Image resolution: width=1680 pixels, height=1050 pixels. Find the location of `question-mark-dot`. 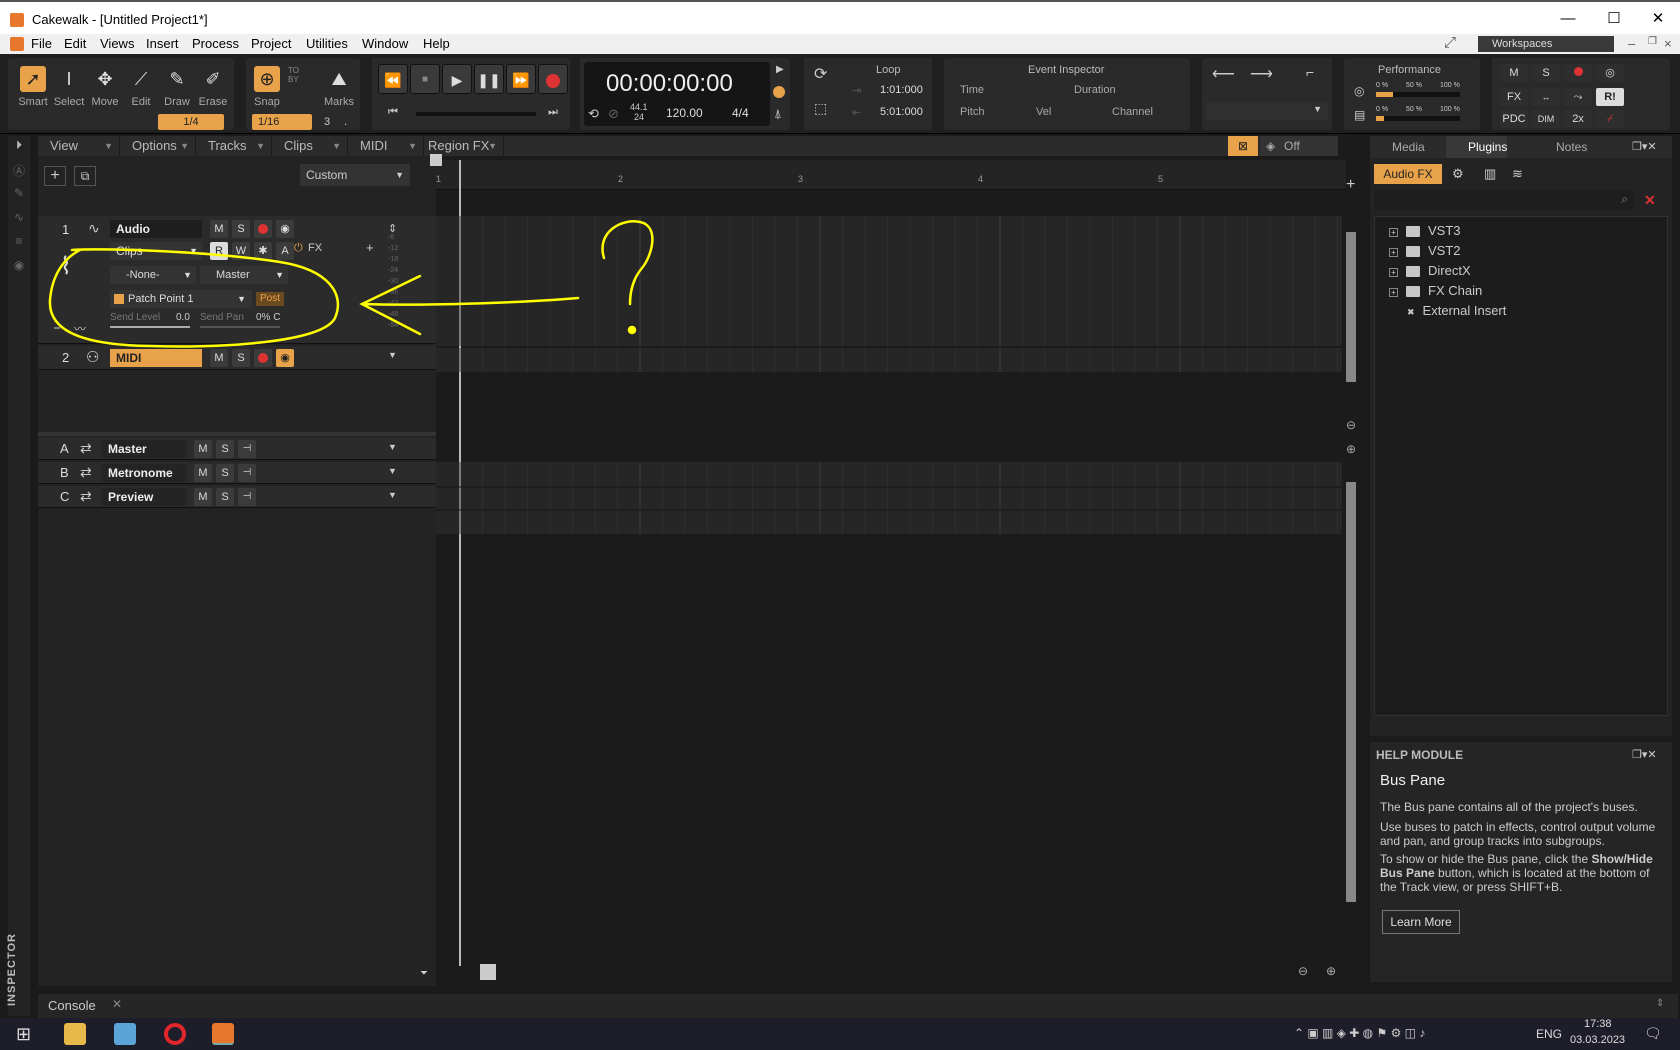

question-mark-dot is located at coordinates (632, 330).